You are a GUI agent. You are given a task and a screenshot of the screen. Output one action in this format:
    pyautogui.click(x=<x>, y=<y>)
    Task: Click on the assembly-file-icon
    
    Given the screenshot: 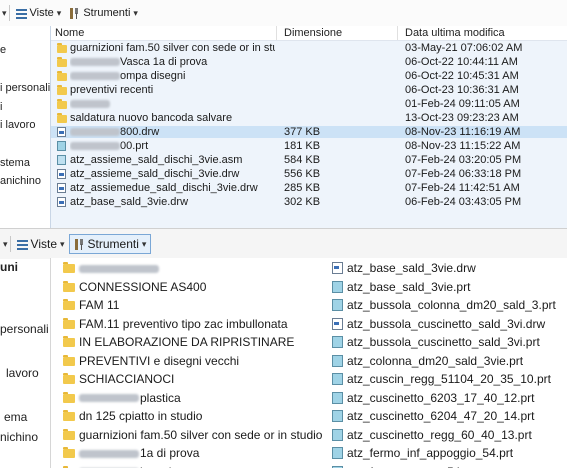 What is the action you would take?
    pyautogui.click(x=61, y=160)
    